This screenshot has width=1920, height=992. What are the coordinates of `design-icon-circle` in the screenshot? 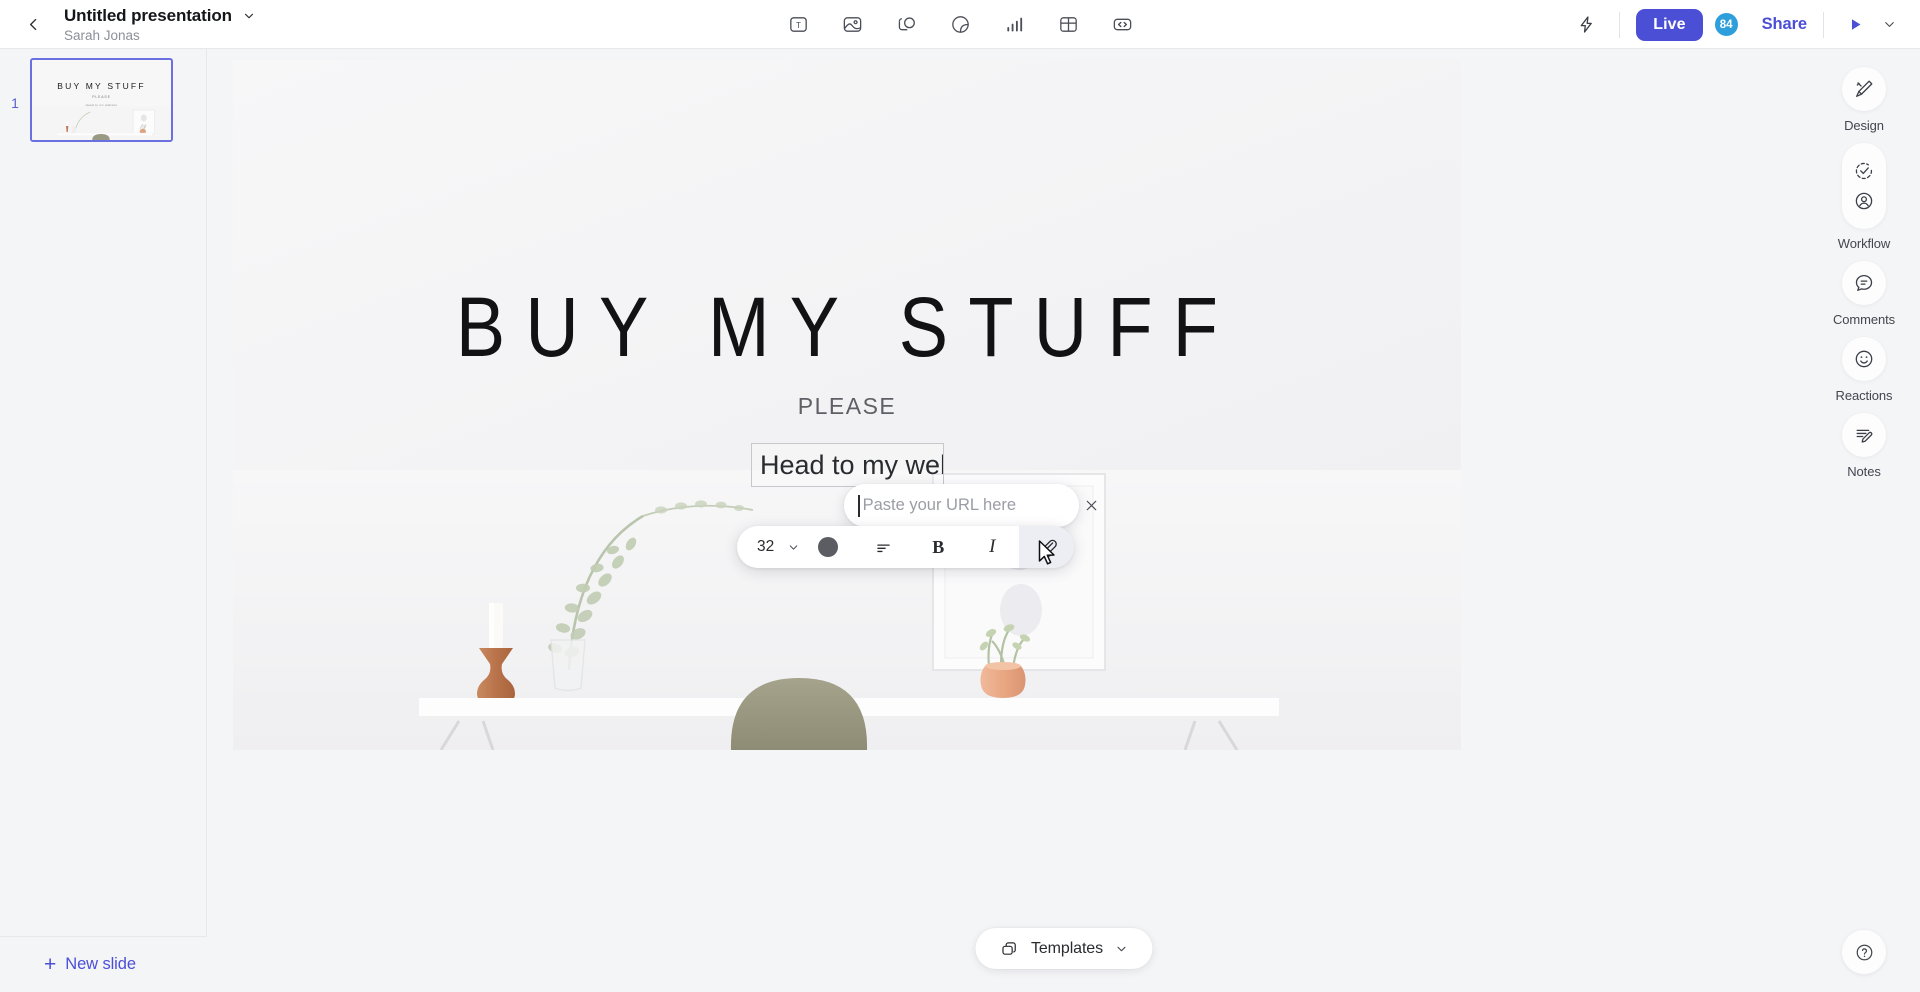 It's located at (1864, 89).